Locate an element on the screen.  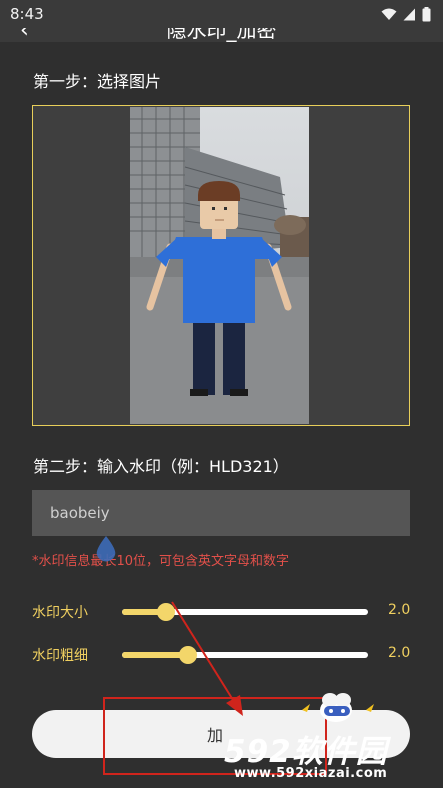
hint-text: *水印信息最长10位，可包含英文字母和数字 is located at coordinates (161, 561).